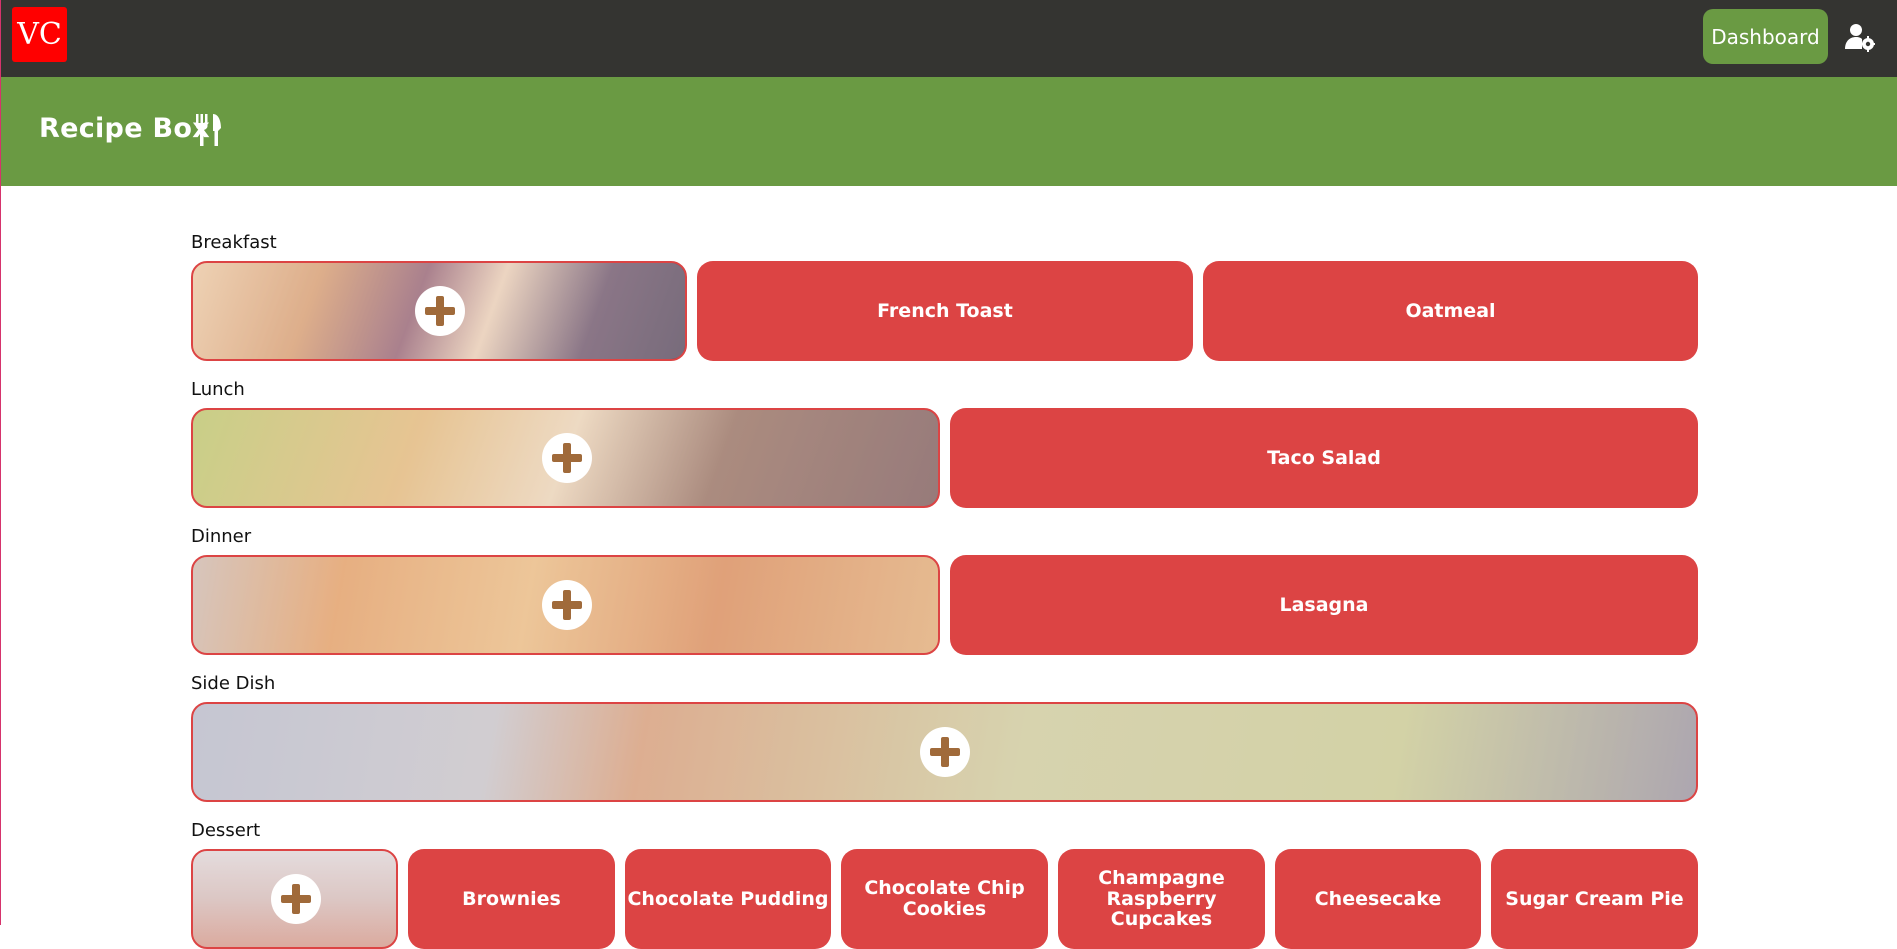  What do you see at coordinates (1161, 899) in the screenshot?
I see `recipe-card: Champagne Raspberry Cupcakes` at bounding box center [1161, 899].